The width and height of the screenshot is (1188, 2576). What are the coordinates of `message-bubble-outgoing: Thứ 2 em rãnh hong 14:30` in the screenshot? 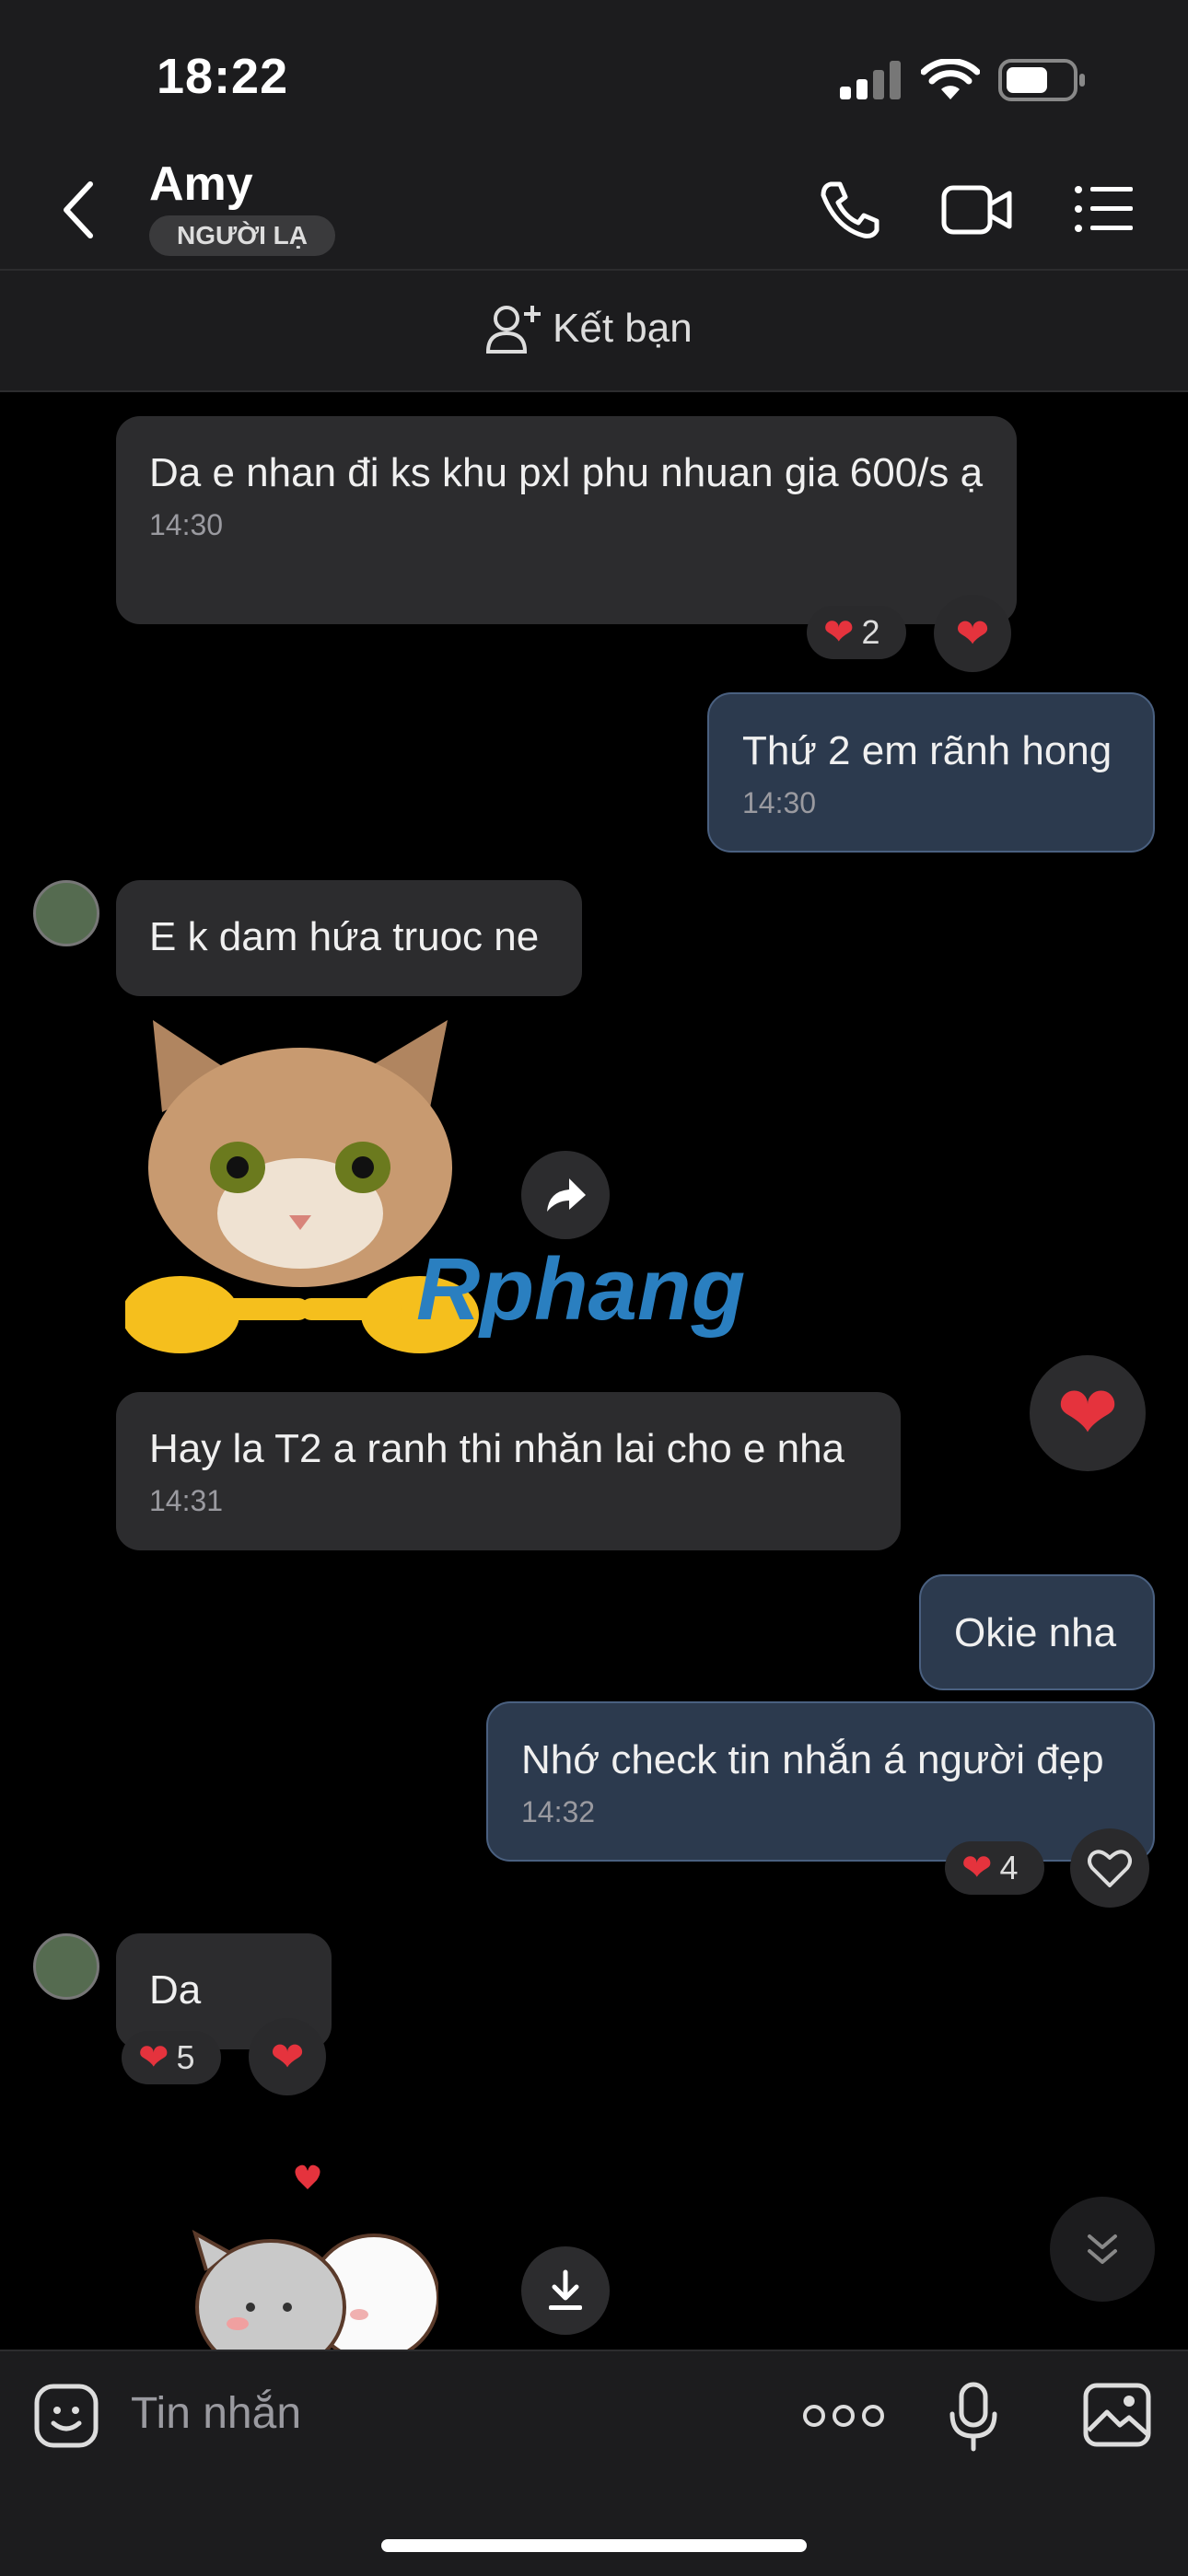 It's located at (931, 772).